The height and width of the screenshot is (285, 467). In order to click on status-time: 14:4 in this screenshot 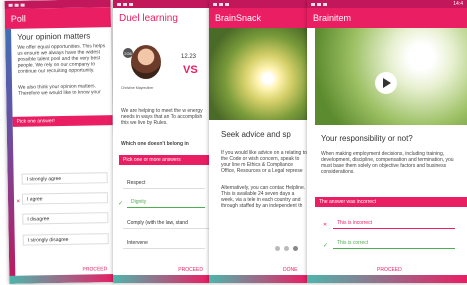, I will do `click(458, 4)`.